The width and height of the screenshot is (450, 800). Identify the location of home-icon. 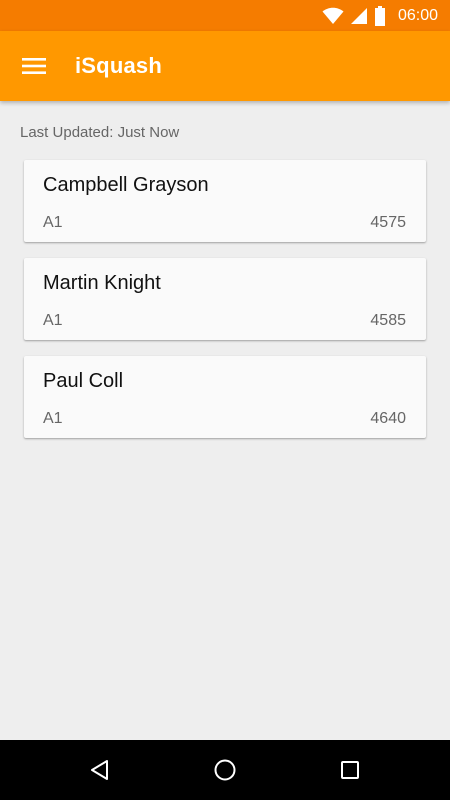
(225, 770).